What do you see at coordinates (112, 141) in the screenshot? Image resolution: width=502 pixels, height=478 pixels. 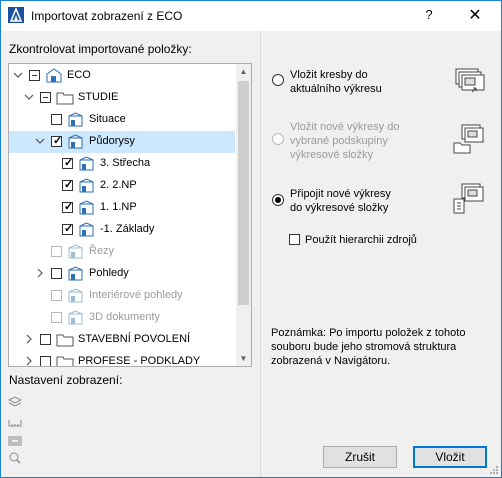 I see `tree-item-label: Půdorysy` at bounding box center [112, 141].